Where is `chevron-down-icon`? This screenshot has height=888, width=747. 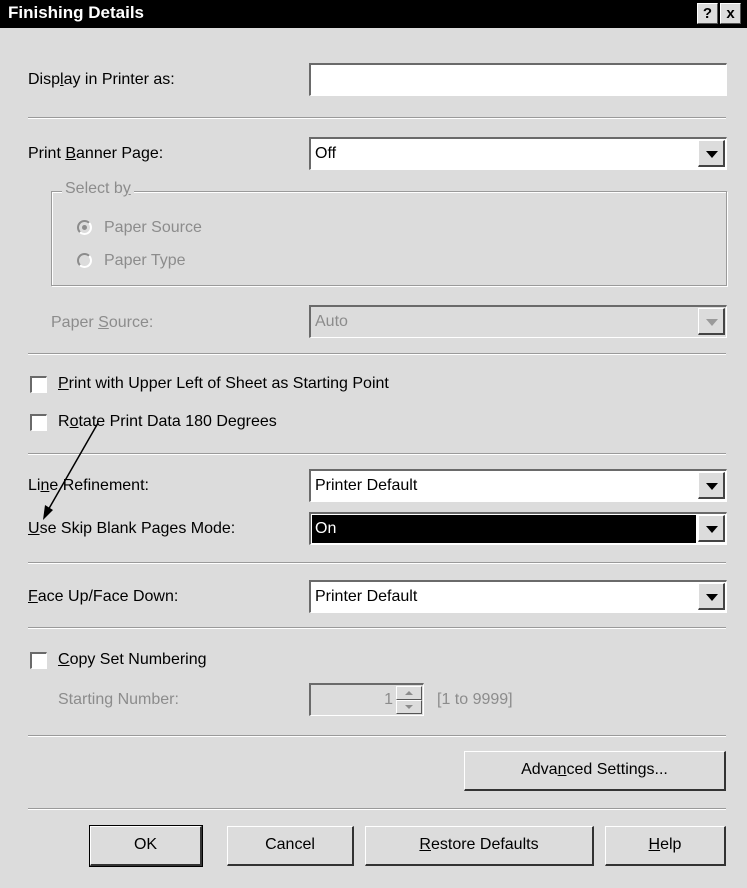
chevron-down-icon is located at coordinates (711, 596).